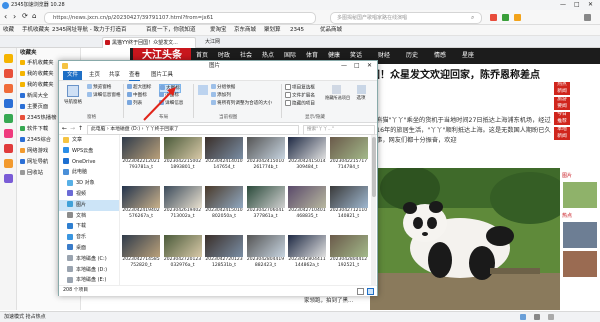 The image size is (600, 322). What do you see at coordinates (89, 270) in the screenshot?
I see `nav-item-drive-d: 本地磁盘 (D:)` at bounding box center [89, 270].